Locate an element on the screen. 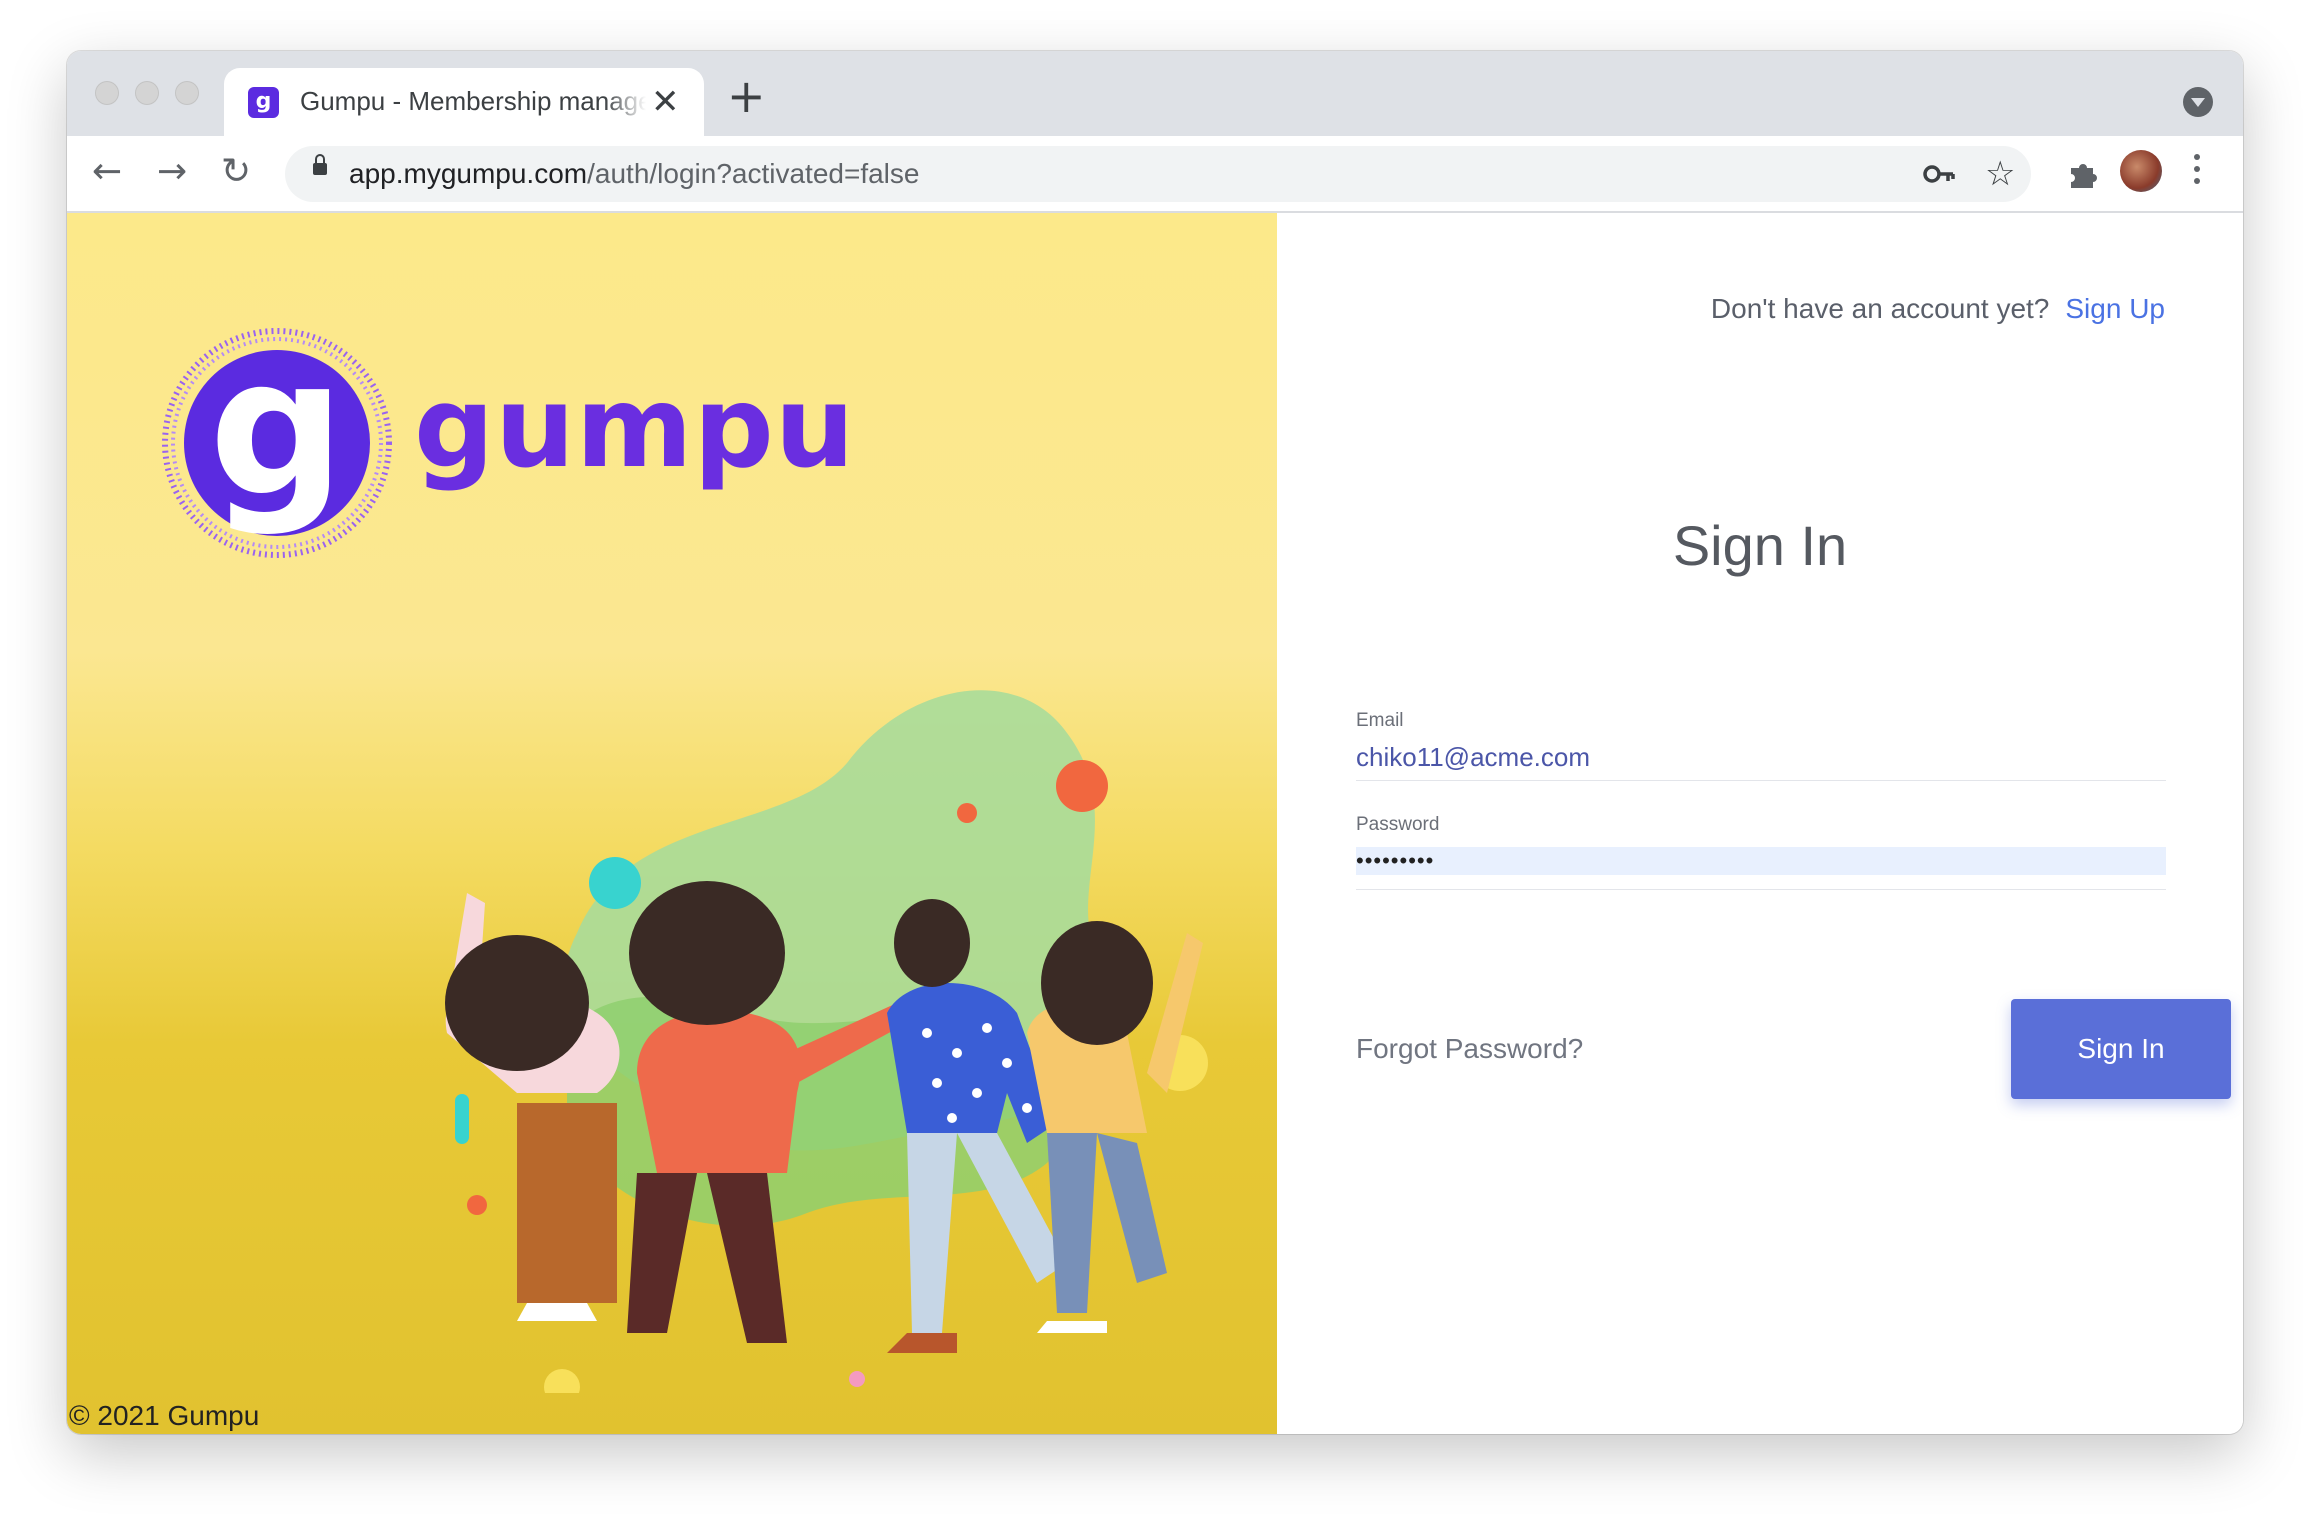 Image resolution: width=2312 pixels, height=1518 pixels. tab-strip: g Gumpu - Membership management ✕ + is located at coordinates (1155, 93).